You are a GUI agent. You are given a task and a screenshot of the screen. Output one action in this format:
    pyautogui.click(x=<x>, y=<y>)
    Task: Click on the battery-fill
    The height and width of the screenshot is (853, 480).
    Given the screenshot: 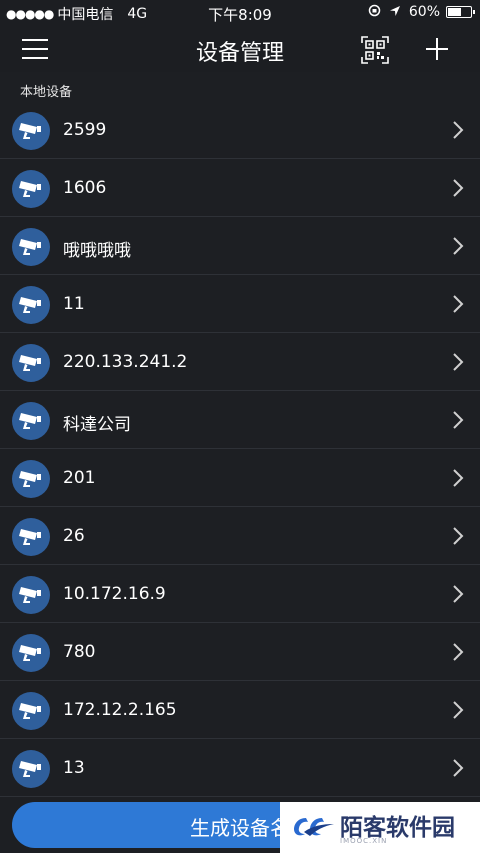 What is the action you would take?
    pyautogui.click(x=454, y=12)
    